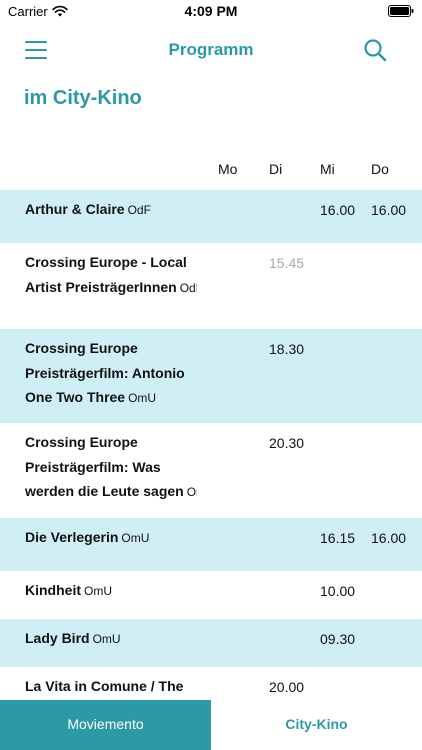 The image size is (422, 750). What do you see at coordinates (401, 11) in the screenshot?
I see `battery-icon` at bounding box center [401, 11].